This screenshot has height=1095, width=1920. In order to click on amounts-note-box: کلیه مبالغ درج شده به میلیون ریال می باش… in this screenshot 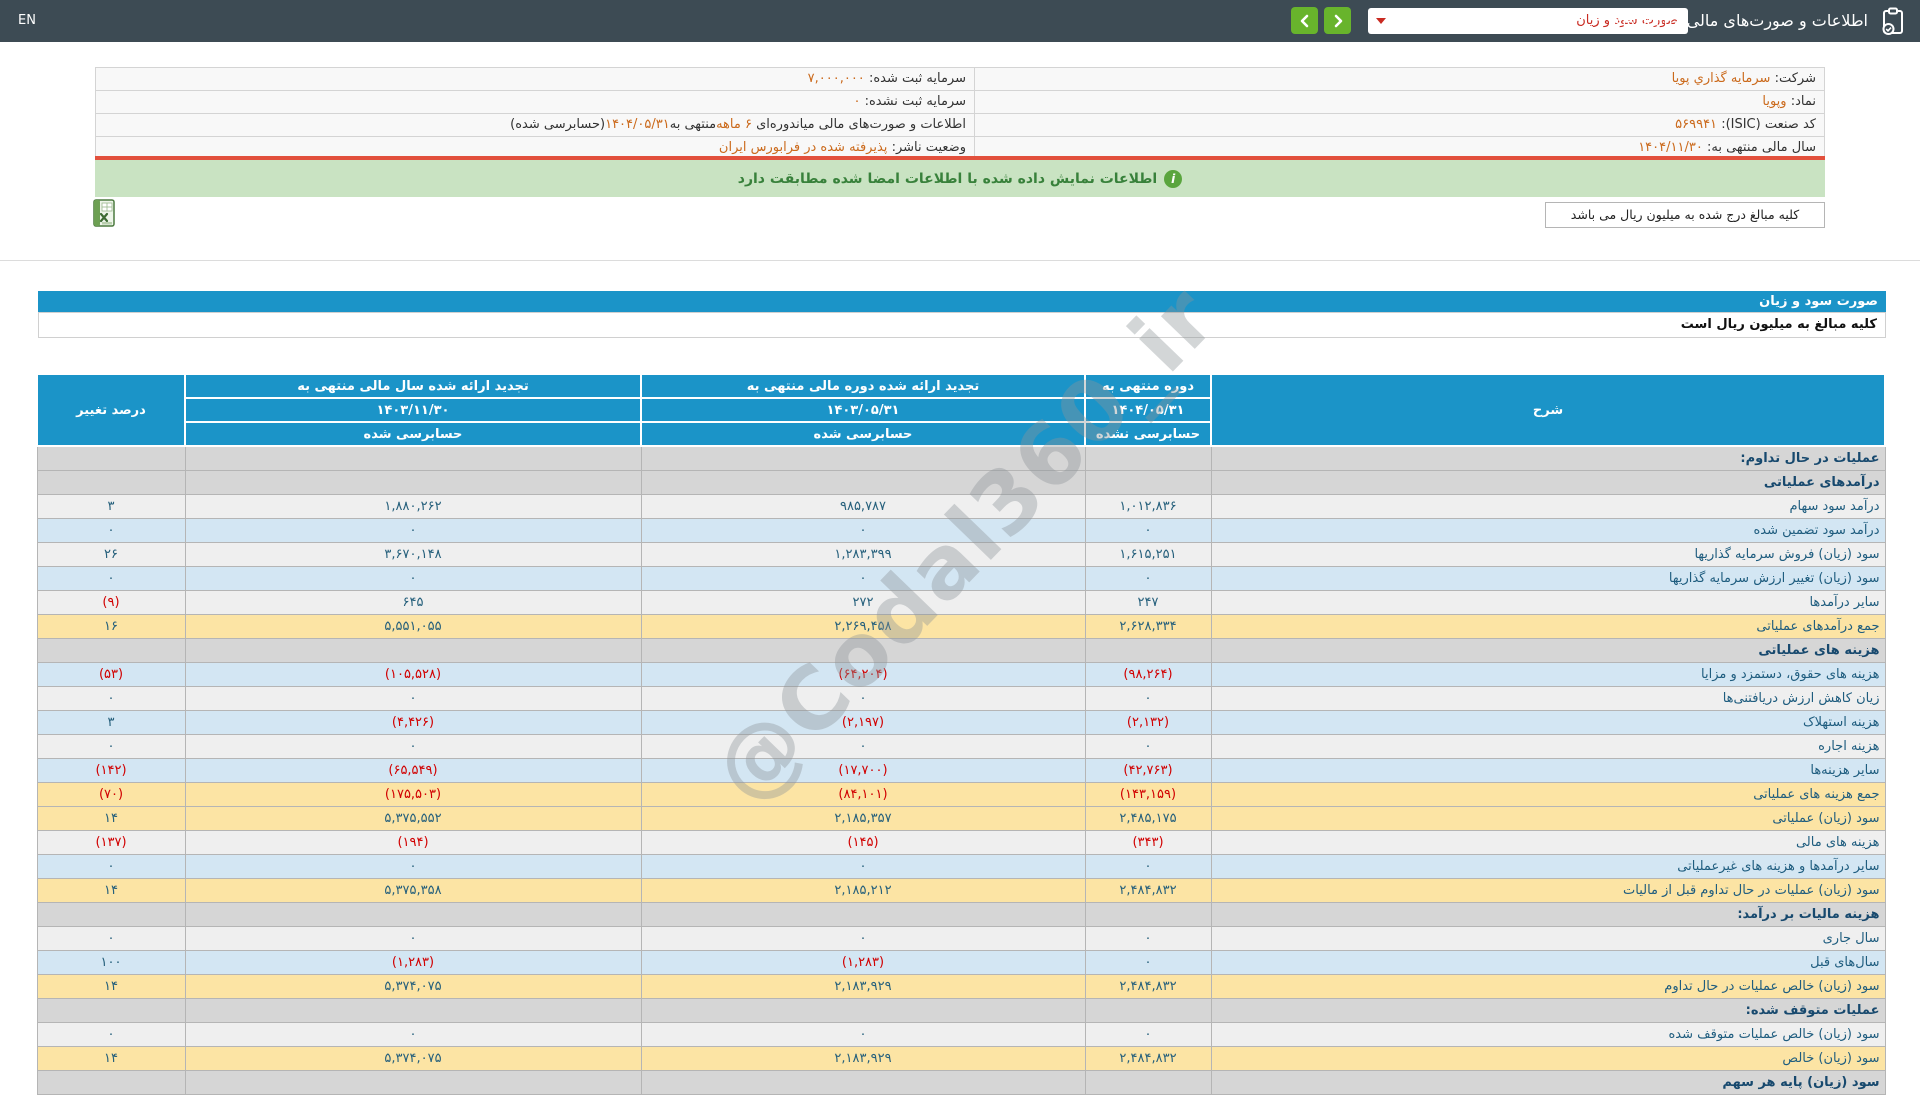, I will do `click(1685, 215)`.